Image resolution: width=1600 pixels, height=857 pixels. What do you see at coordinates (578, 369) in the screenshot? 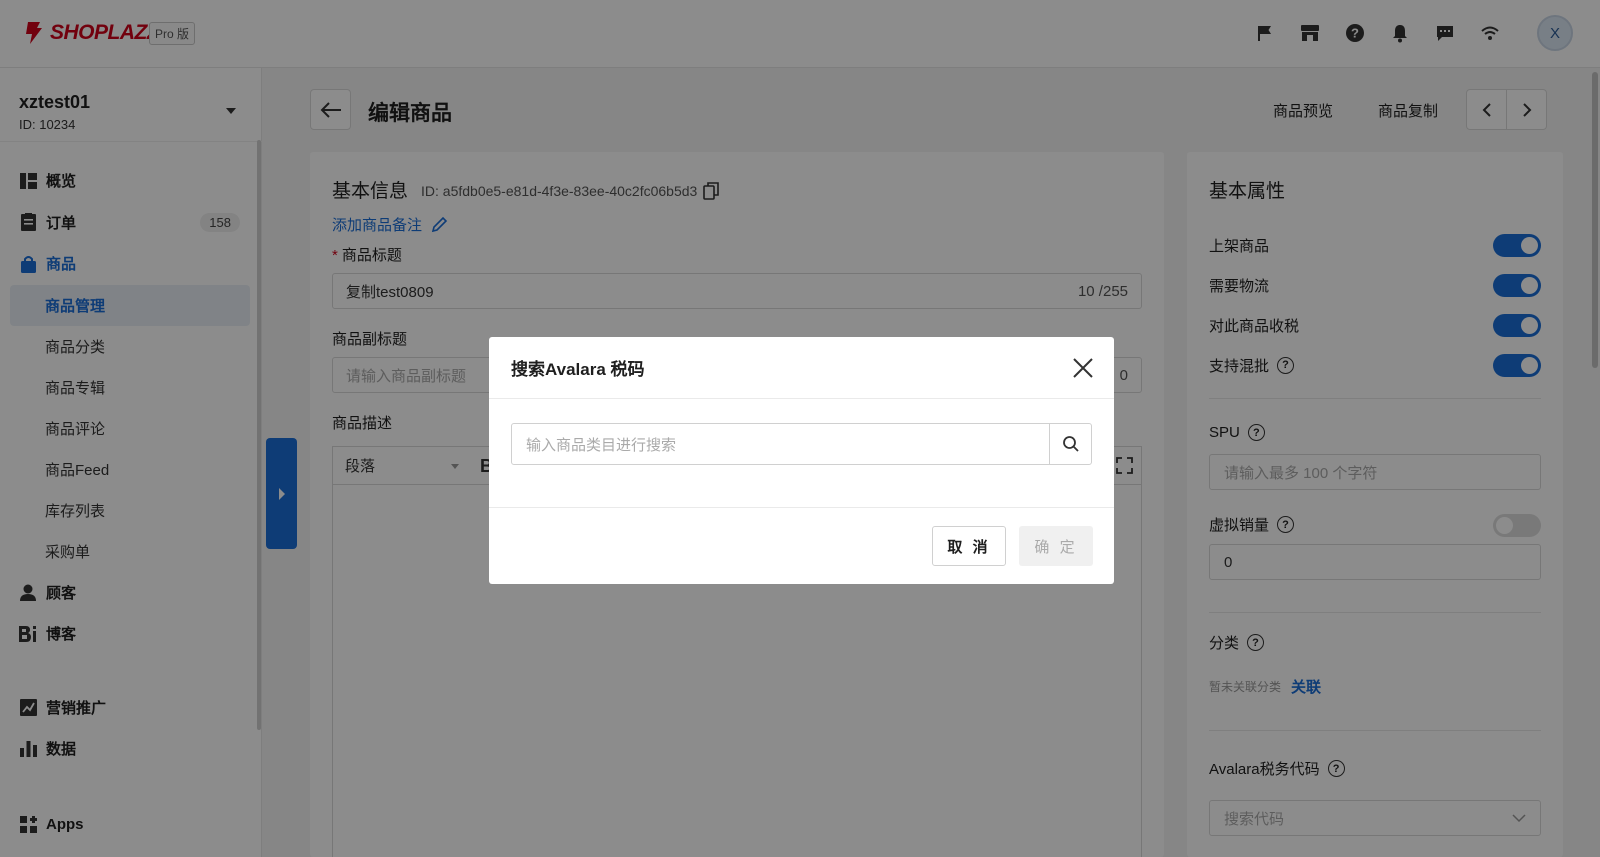
I see `modal-title: 搜索Avalara 税码` at bounding box center [578, 369].